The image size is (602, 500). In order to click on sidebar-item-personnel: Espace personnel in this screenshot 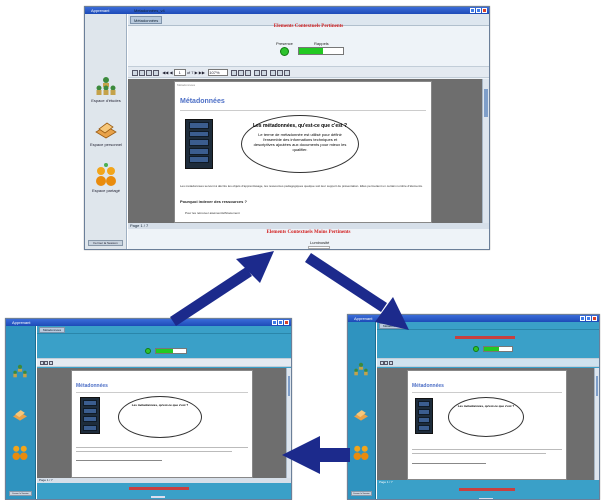, I will do `click(106, 133)`.